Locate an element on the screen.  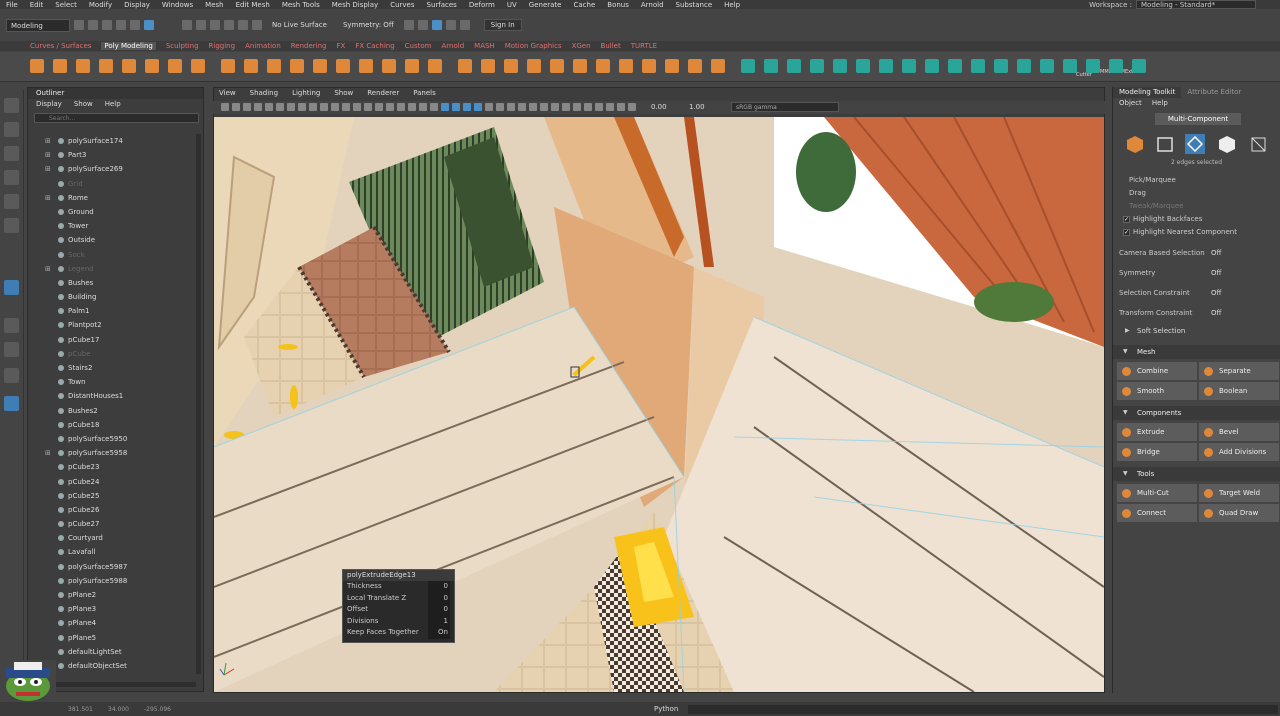
rotate-tool-icon is located at coordinates (11, 201).